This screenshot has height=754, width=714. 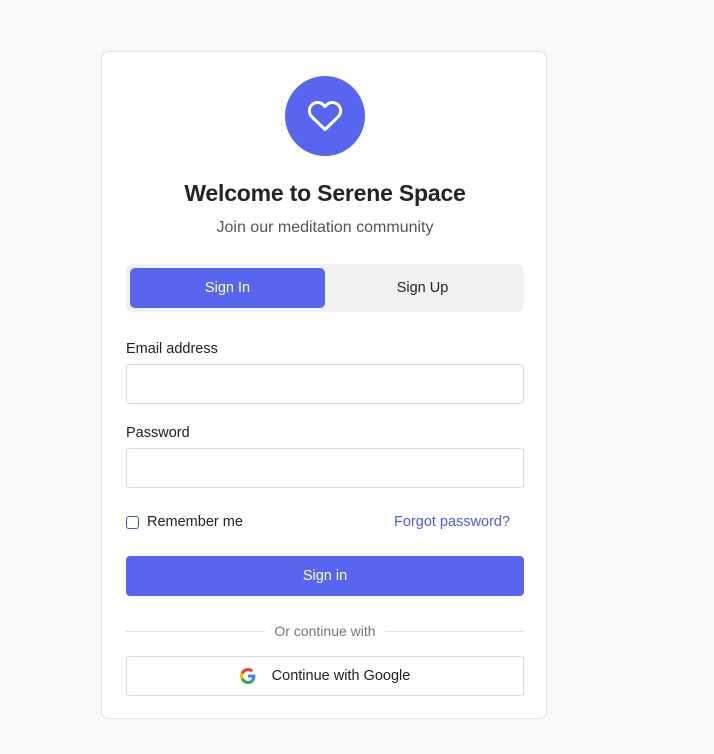 I want to click on page-title: Welcome to Serene Space, so click(x=325, y=193).